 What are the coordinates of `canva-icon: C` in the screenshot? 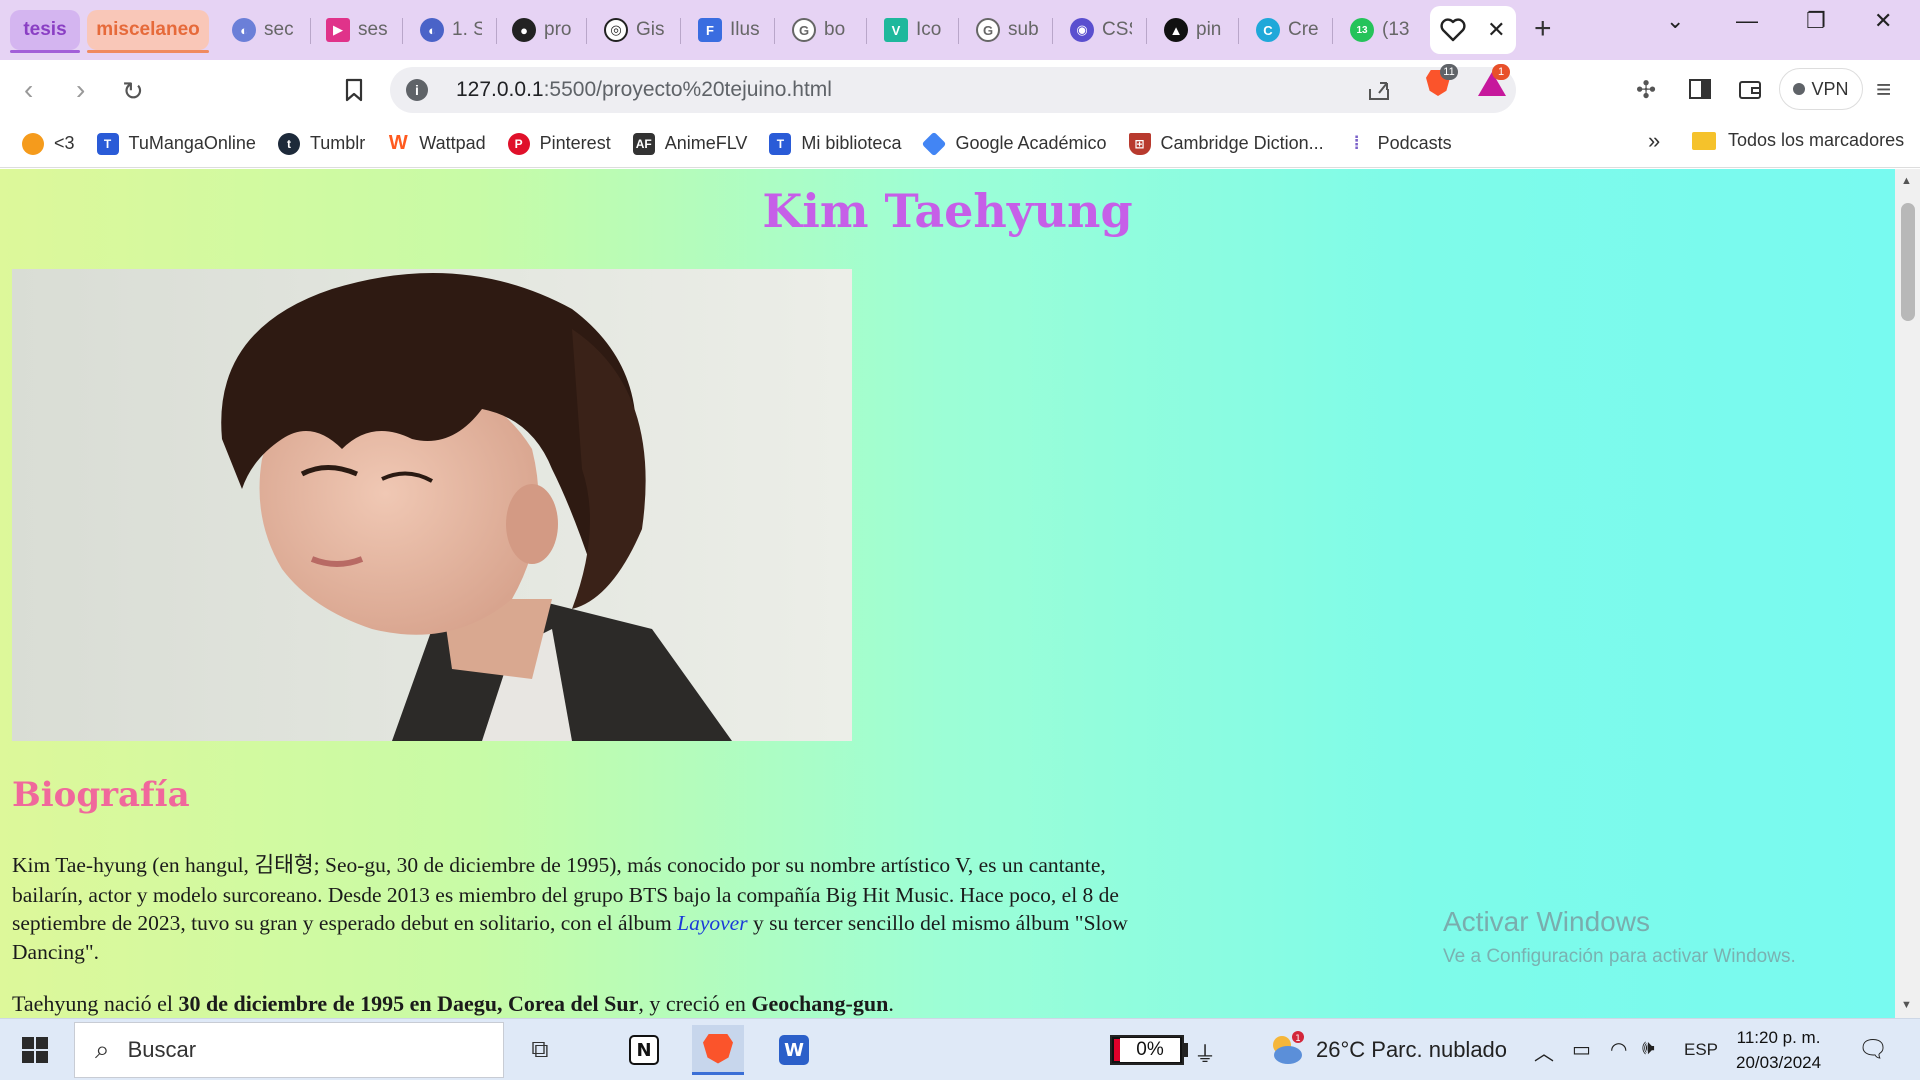 It's located at (1268, 30).